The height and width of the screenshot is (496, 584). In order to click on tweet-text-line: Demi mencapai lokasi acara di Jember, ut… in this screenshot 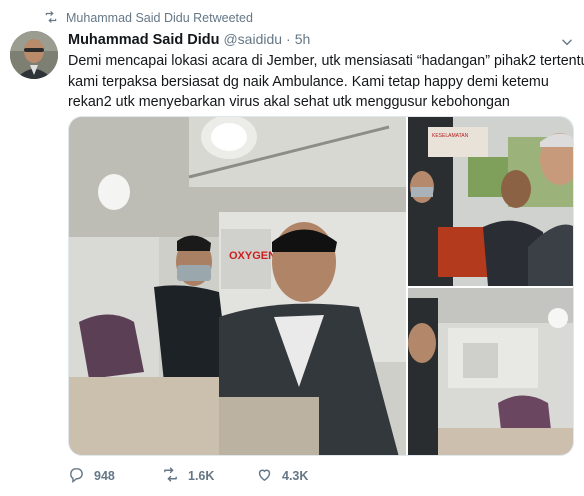, I will do `click(326, 61)`.